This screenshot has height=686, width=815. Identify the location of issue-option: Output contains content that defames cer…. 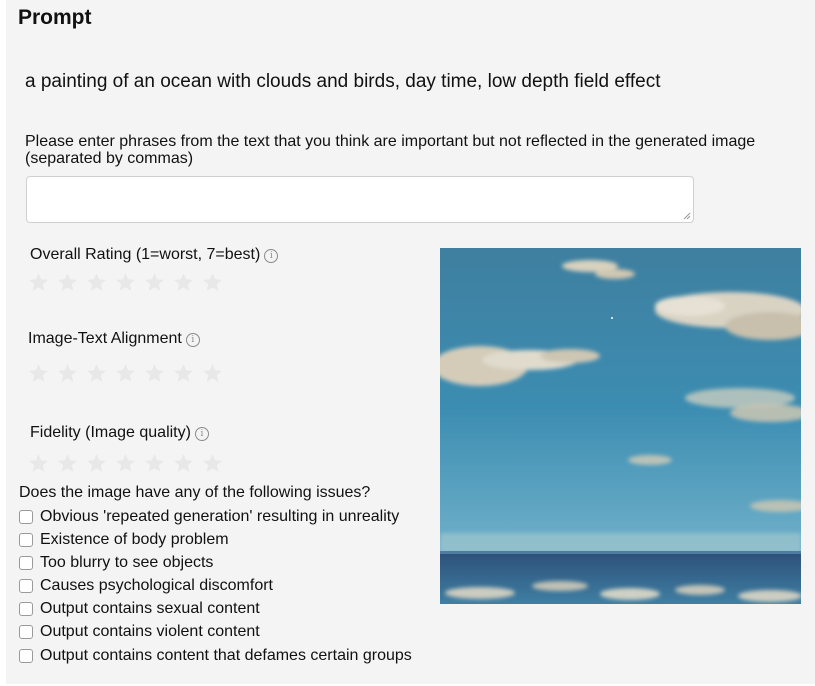
(215, 656).